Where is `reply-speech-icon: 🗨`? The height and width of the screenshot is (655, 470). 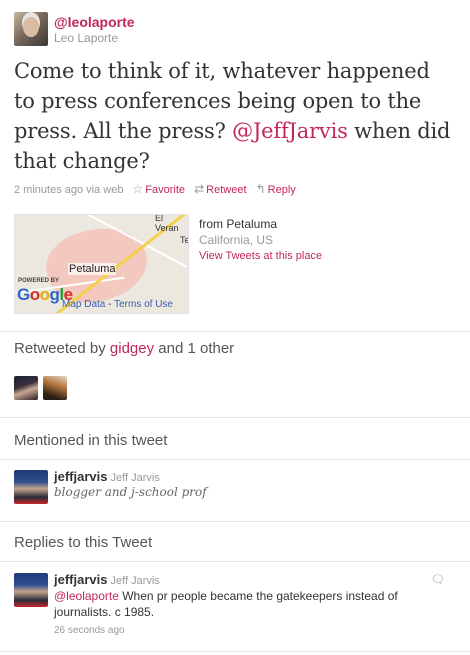
reply-speech-icon: 🗨 is located at coordinates (438, 579).